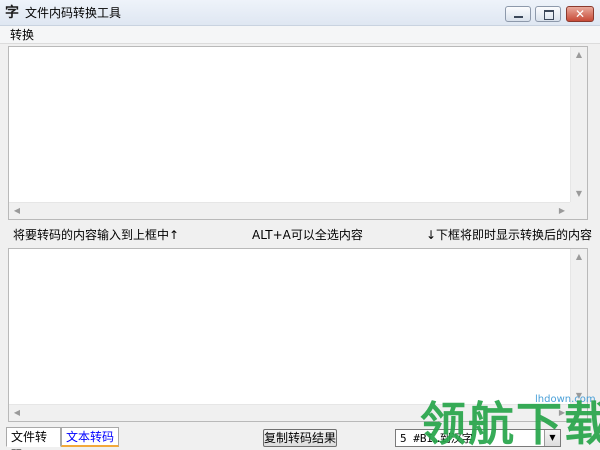 Image resolution: width=600 pixels, height=450 pixels. I want to click on input-horizontal-scrollbar: ◀ ▶, so click(289, 210).